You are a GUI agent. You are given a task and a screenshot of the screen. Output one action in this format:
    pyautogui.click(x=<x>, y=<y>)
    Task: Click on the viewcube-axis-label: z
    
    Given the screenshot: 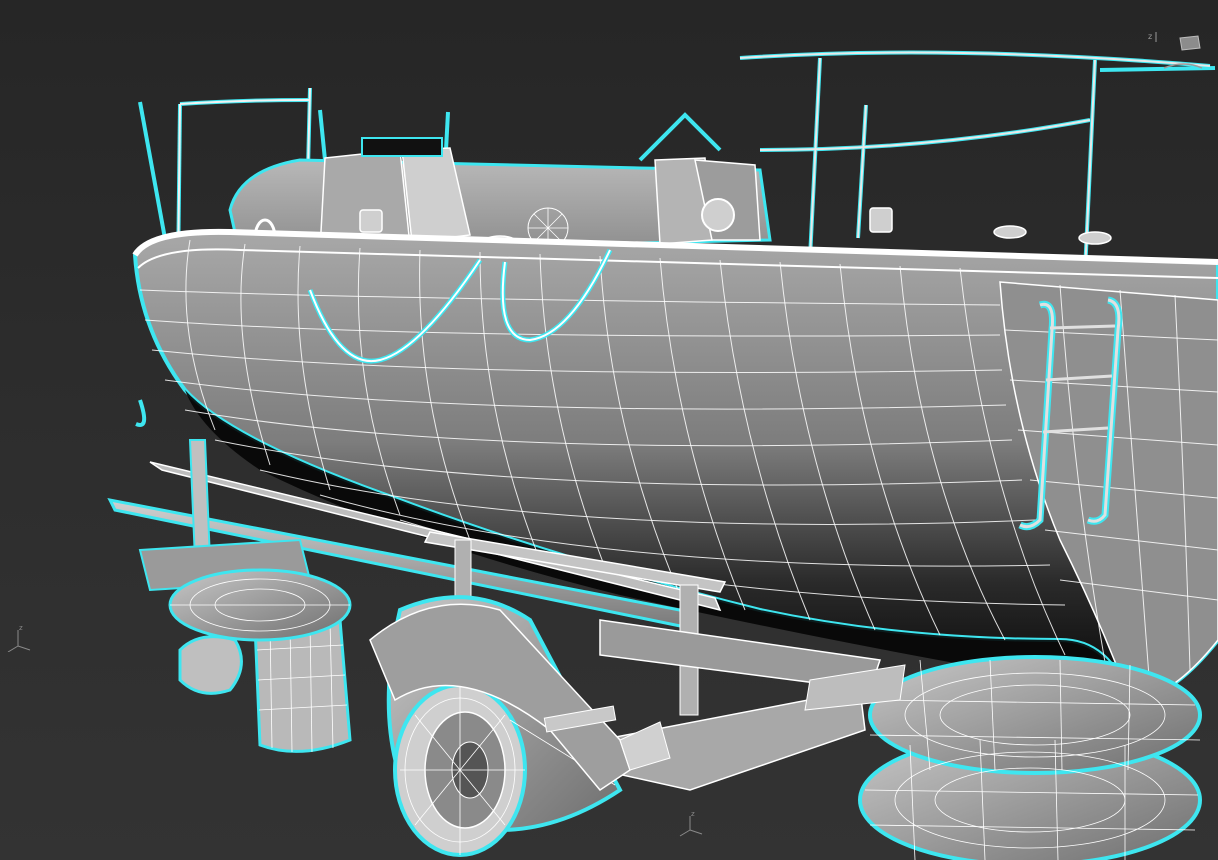 What is the action you would take?
    pyautogui.click(x=1150, y=36)
    